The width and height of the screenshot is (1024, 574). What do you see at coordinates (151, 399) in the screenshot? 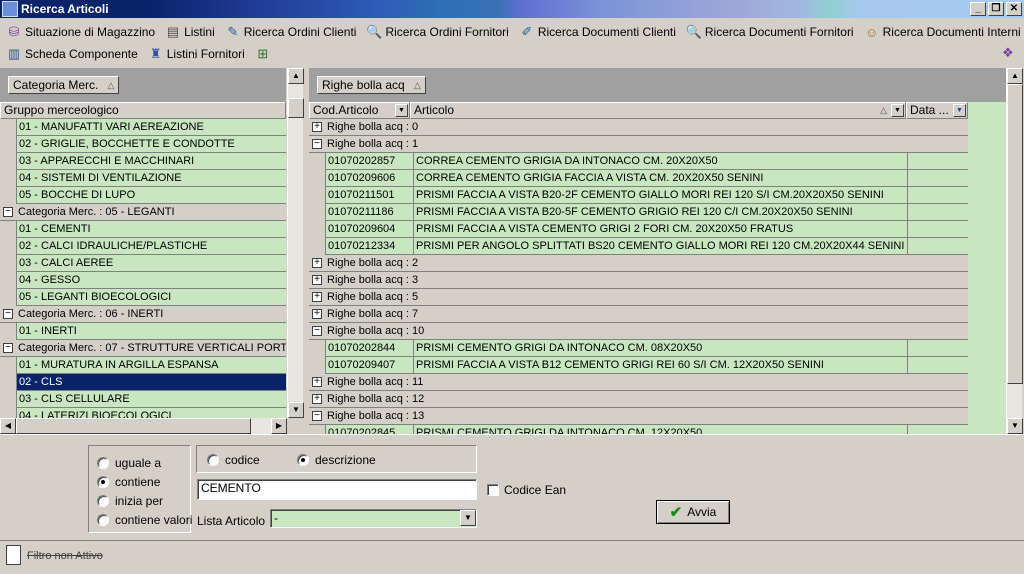
I see `list-item: 03 - CLS CELLULARE` at bounding box center [151, 399].